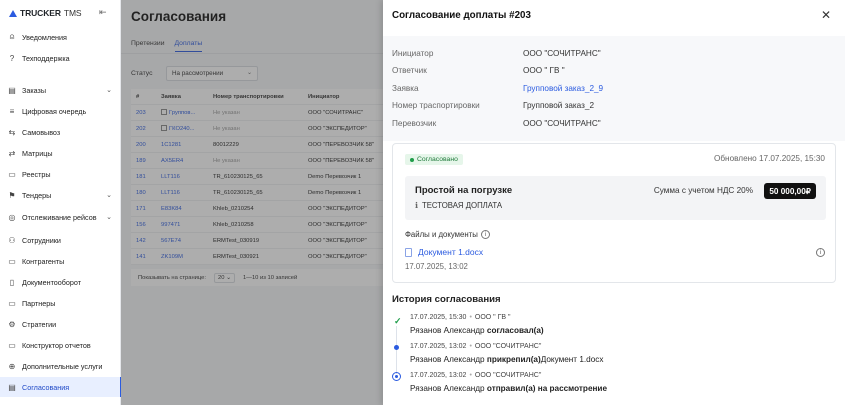 The image size is (845, 405). What do you see at coordinates (12, 195) in the screenshot?
I see `tender-icon: ⚑` at bounding box center [12, 195].